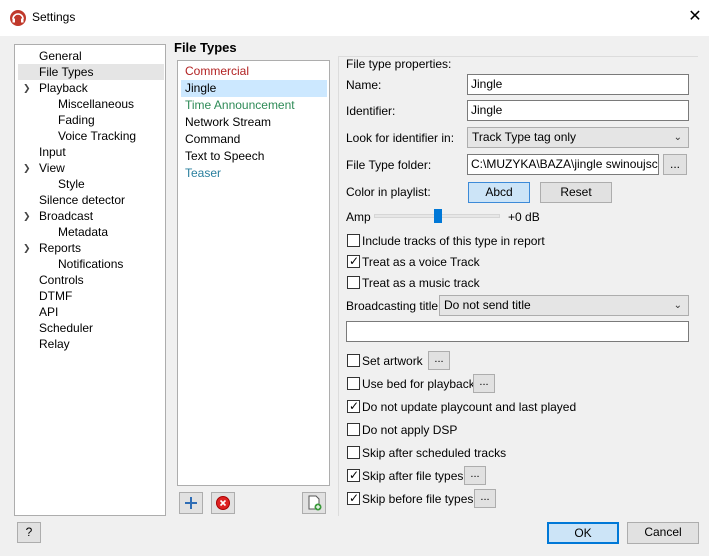 This screenshot has height=556, width=709. What do you see at coordinates (353, 452) in the screenshot?
I see `skip-after-scheduled-checkbox` at bounding box center [353, 452].